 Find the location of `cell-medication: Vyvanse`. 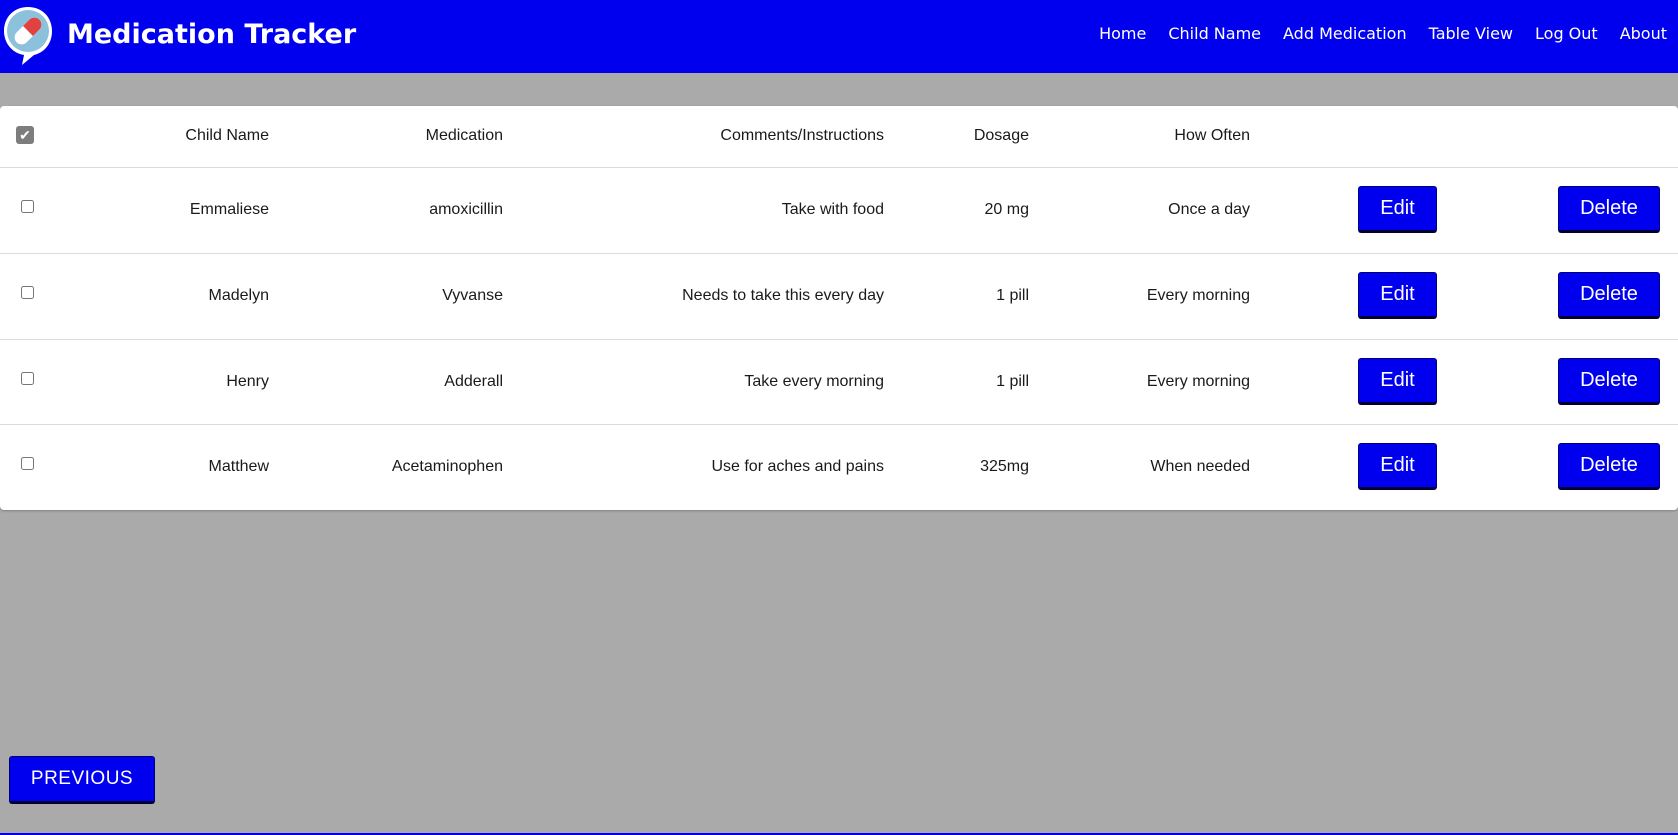

cell-medication: Vyvanse is located at coordinates (472, 295).